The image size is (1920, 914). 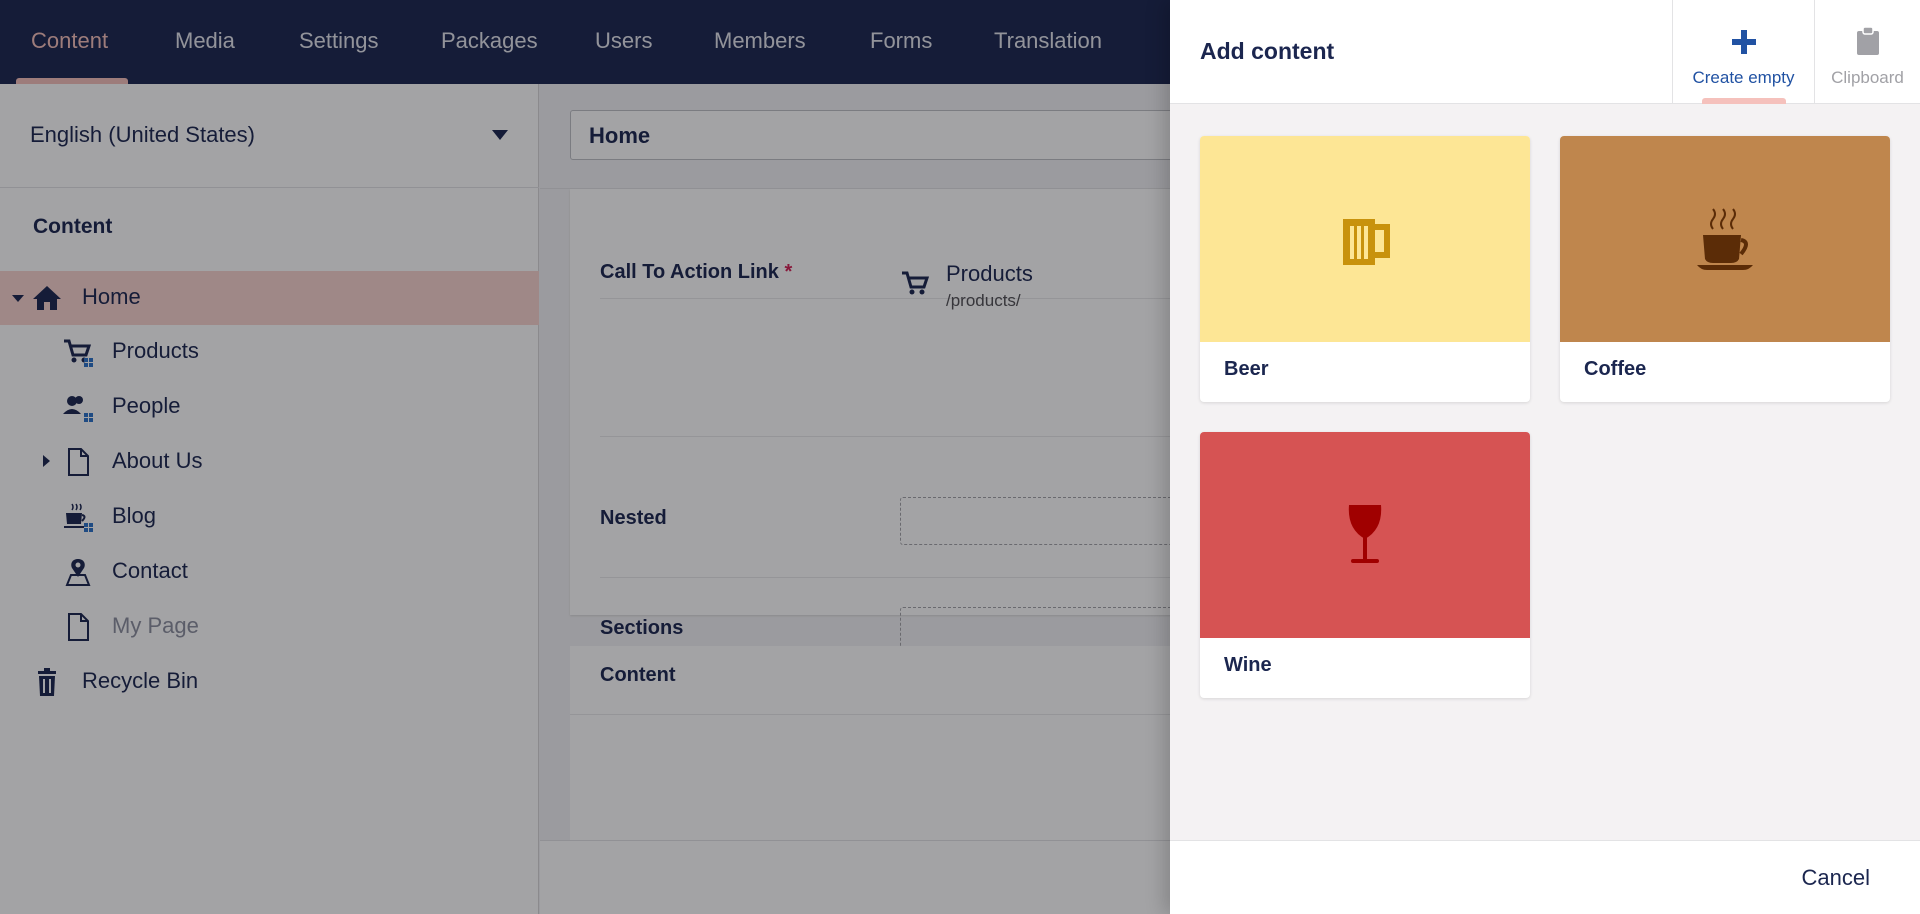 I want to click on coffee-cup-icon, so click(x=1725, y=239).